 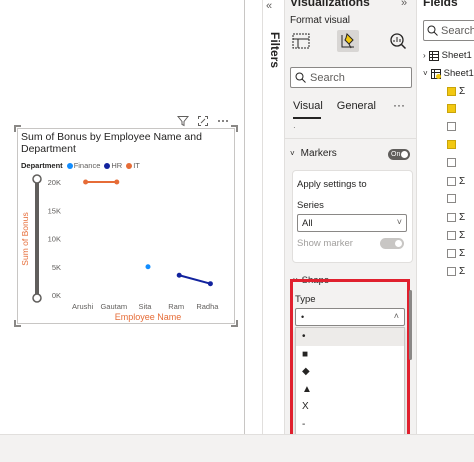 What do you see at coordinates (350, 425) in the screenshot?
I see `type-option-short-dash: -` at bounding box center [350, 425].